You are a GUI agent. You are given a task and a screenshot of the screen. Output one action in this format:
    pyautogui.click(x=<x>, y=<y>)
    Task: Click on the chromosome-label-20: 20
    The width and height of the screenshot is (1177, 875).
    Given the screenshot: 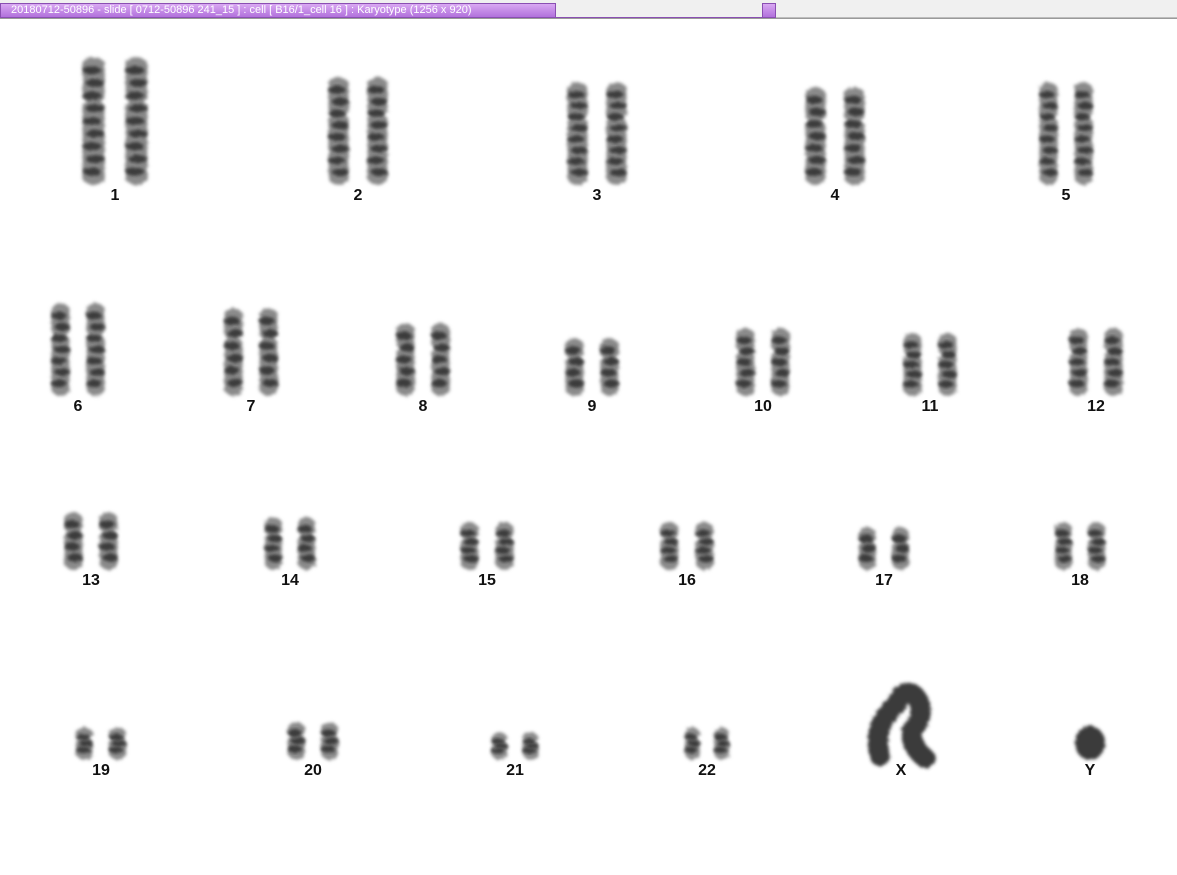 What is the action you would take?
    pyautogui.click(x=313, y=770)
    